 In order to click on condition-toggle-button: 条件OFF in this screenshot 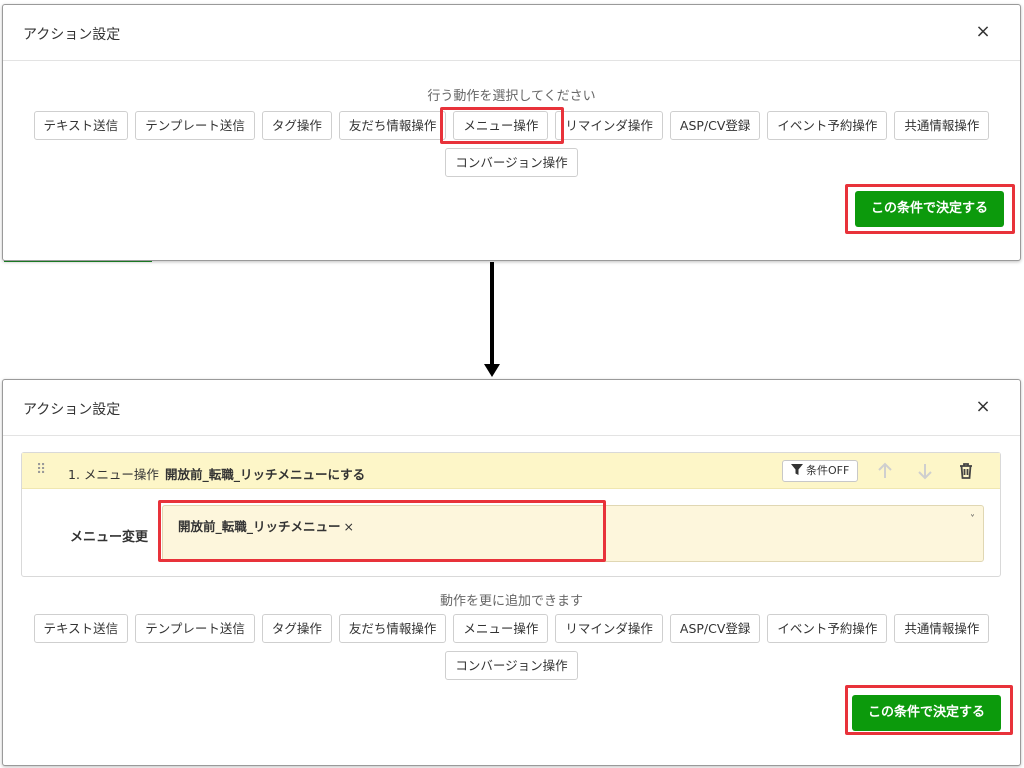, I will do `click(820, 471)`.